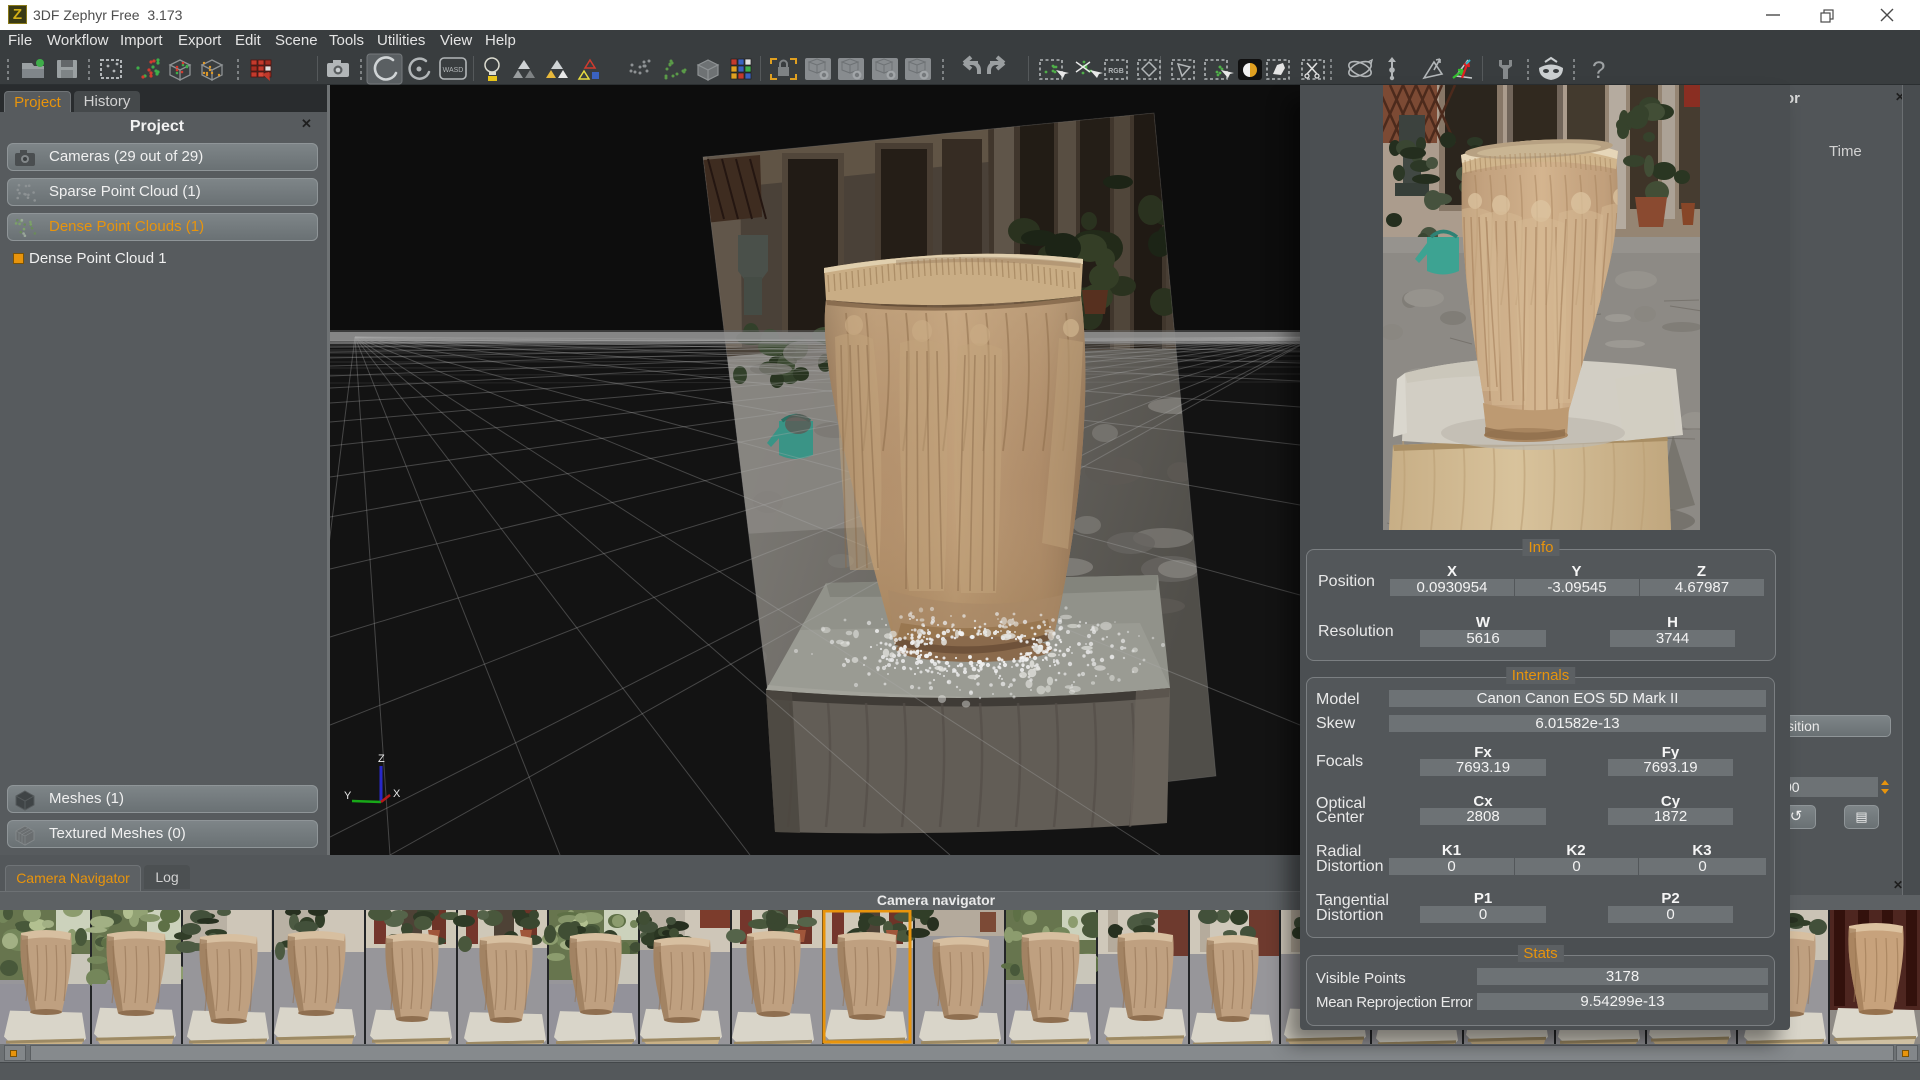 The width and height of the screenshot is (1920, 1080). I want to click on svg-text: Y, so click(348, 796).